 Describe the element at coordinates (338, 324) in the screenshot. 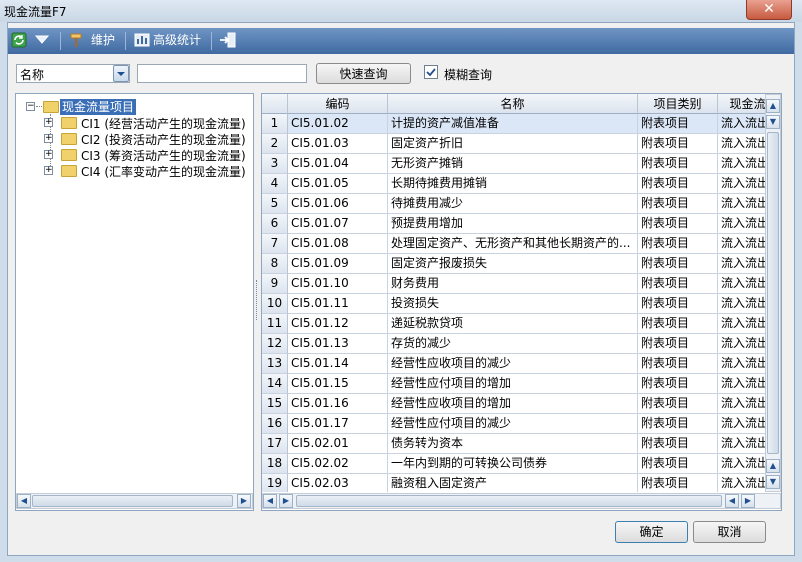

I see `table-cell: CI5.01.12` at that location.